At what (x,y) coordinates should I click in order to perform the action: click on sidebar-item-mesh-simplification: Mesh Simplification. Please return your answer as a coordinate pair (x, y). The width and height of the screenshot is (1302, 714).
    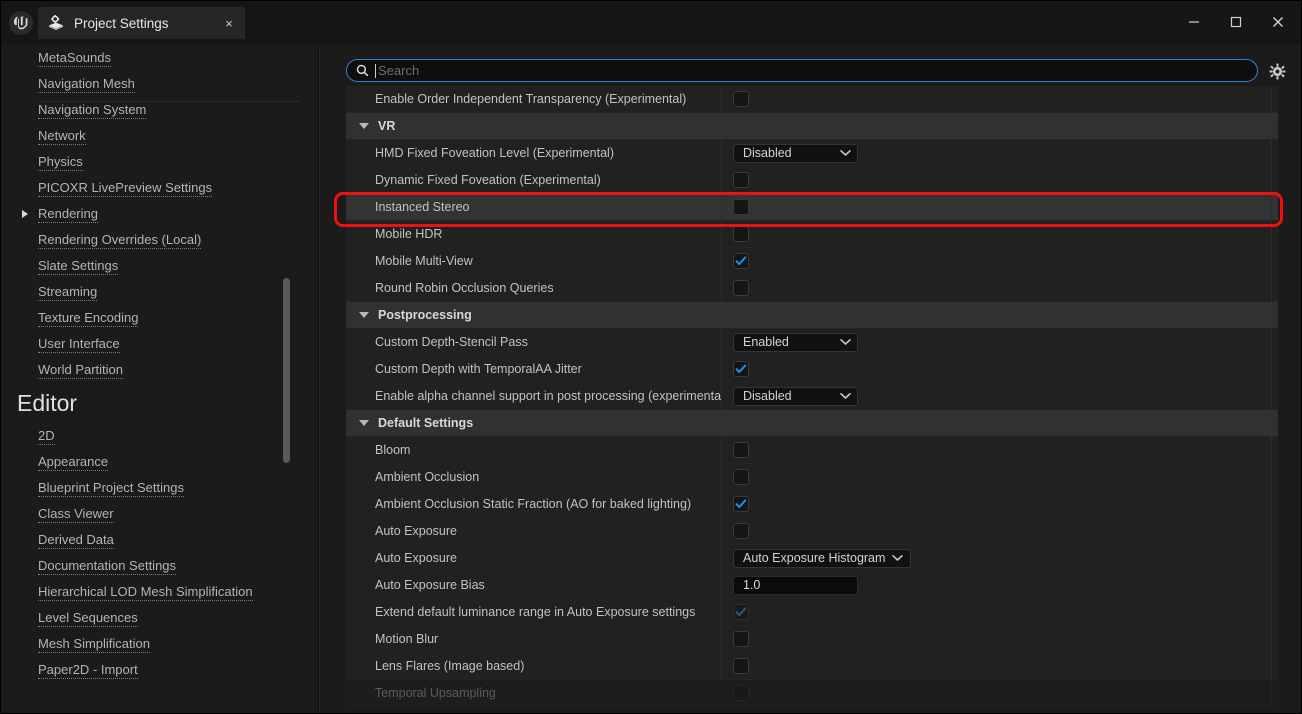
    Looking at the image, I should click on (159, 644).